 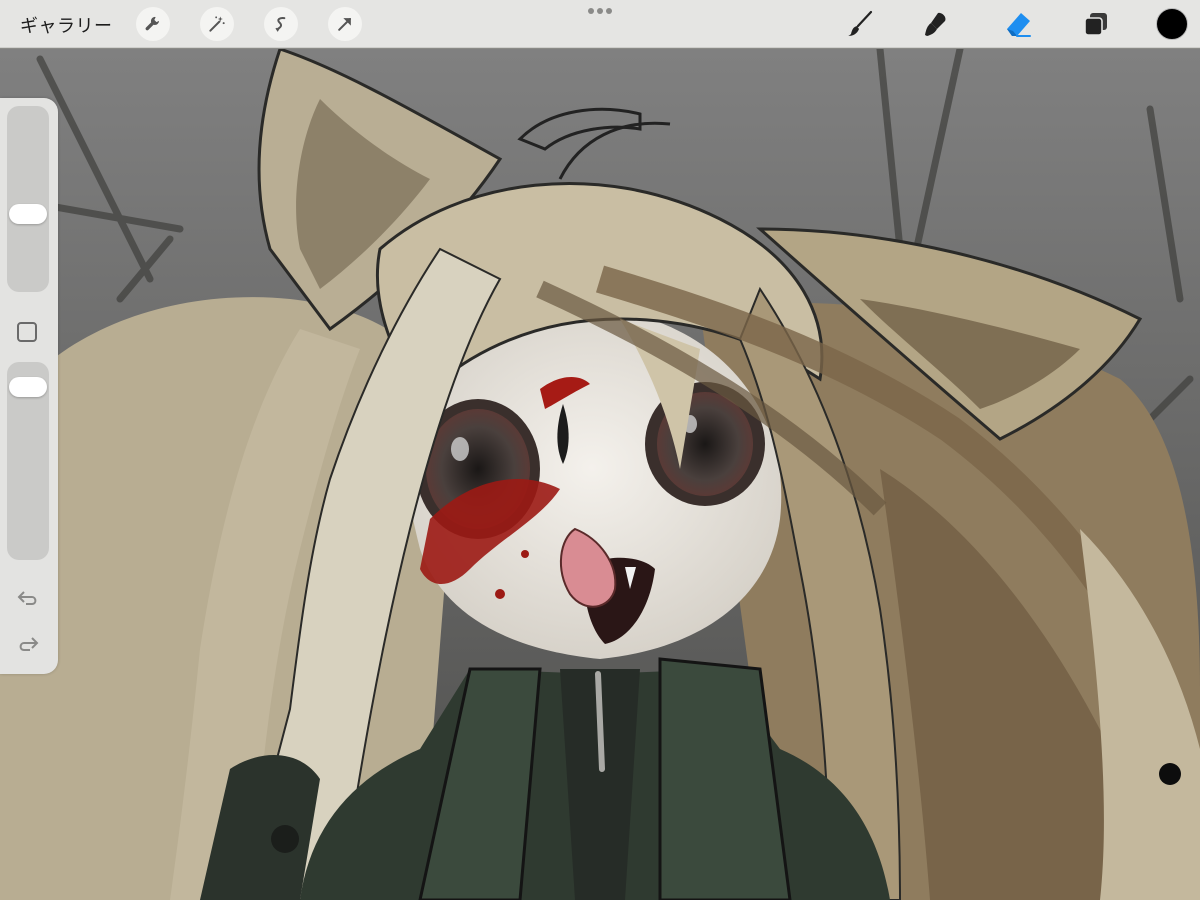 I want to click on transform-arrow-icon, so click(x=344, y=24).